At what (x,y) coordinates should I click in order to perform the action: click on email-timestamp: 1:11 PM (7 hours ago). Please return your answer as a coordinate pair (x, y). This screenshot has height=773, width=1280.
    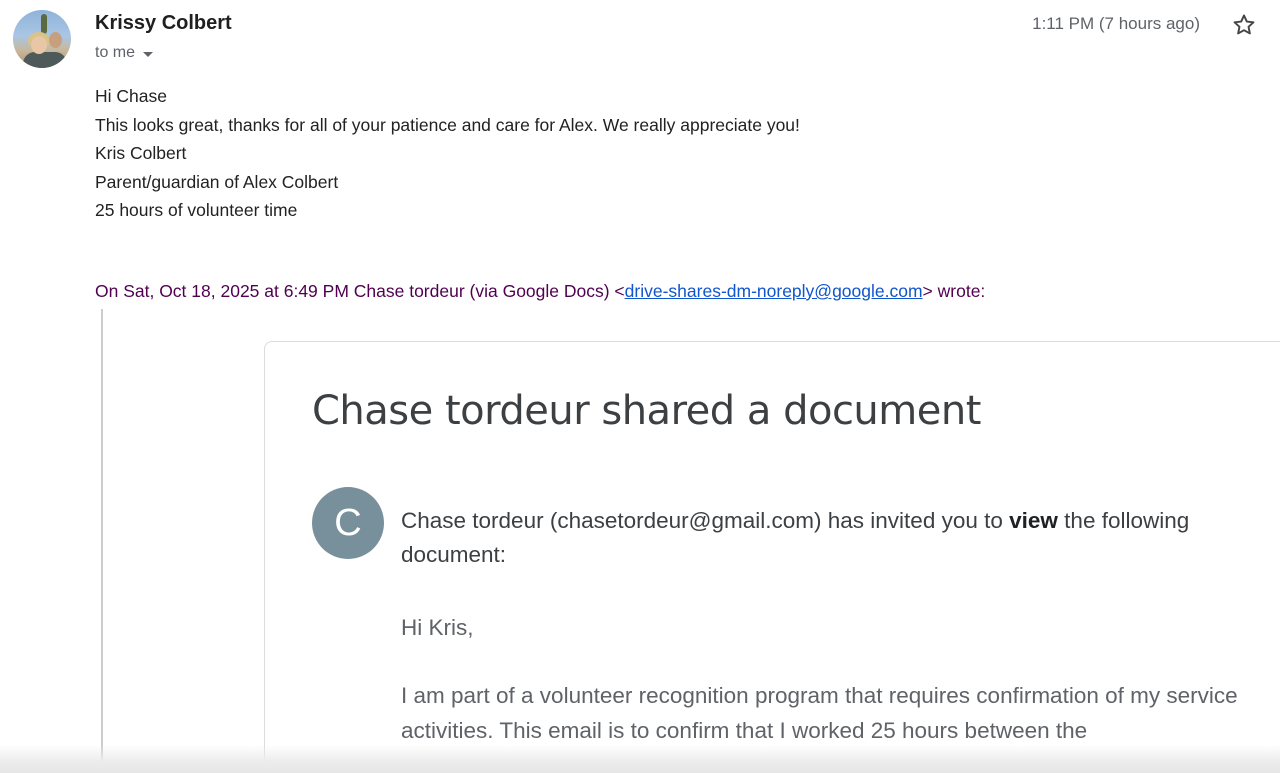
    Looking at the image, I should click on (1116, 23).